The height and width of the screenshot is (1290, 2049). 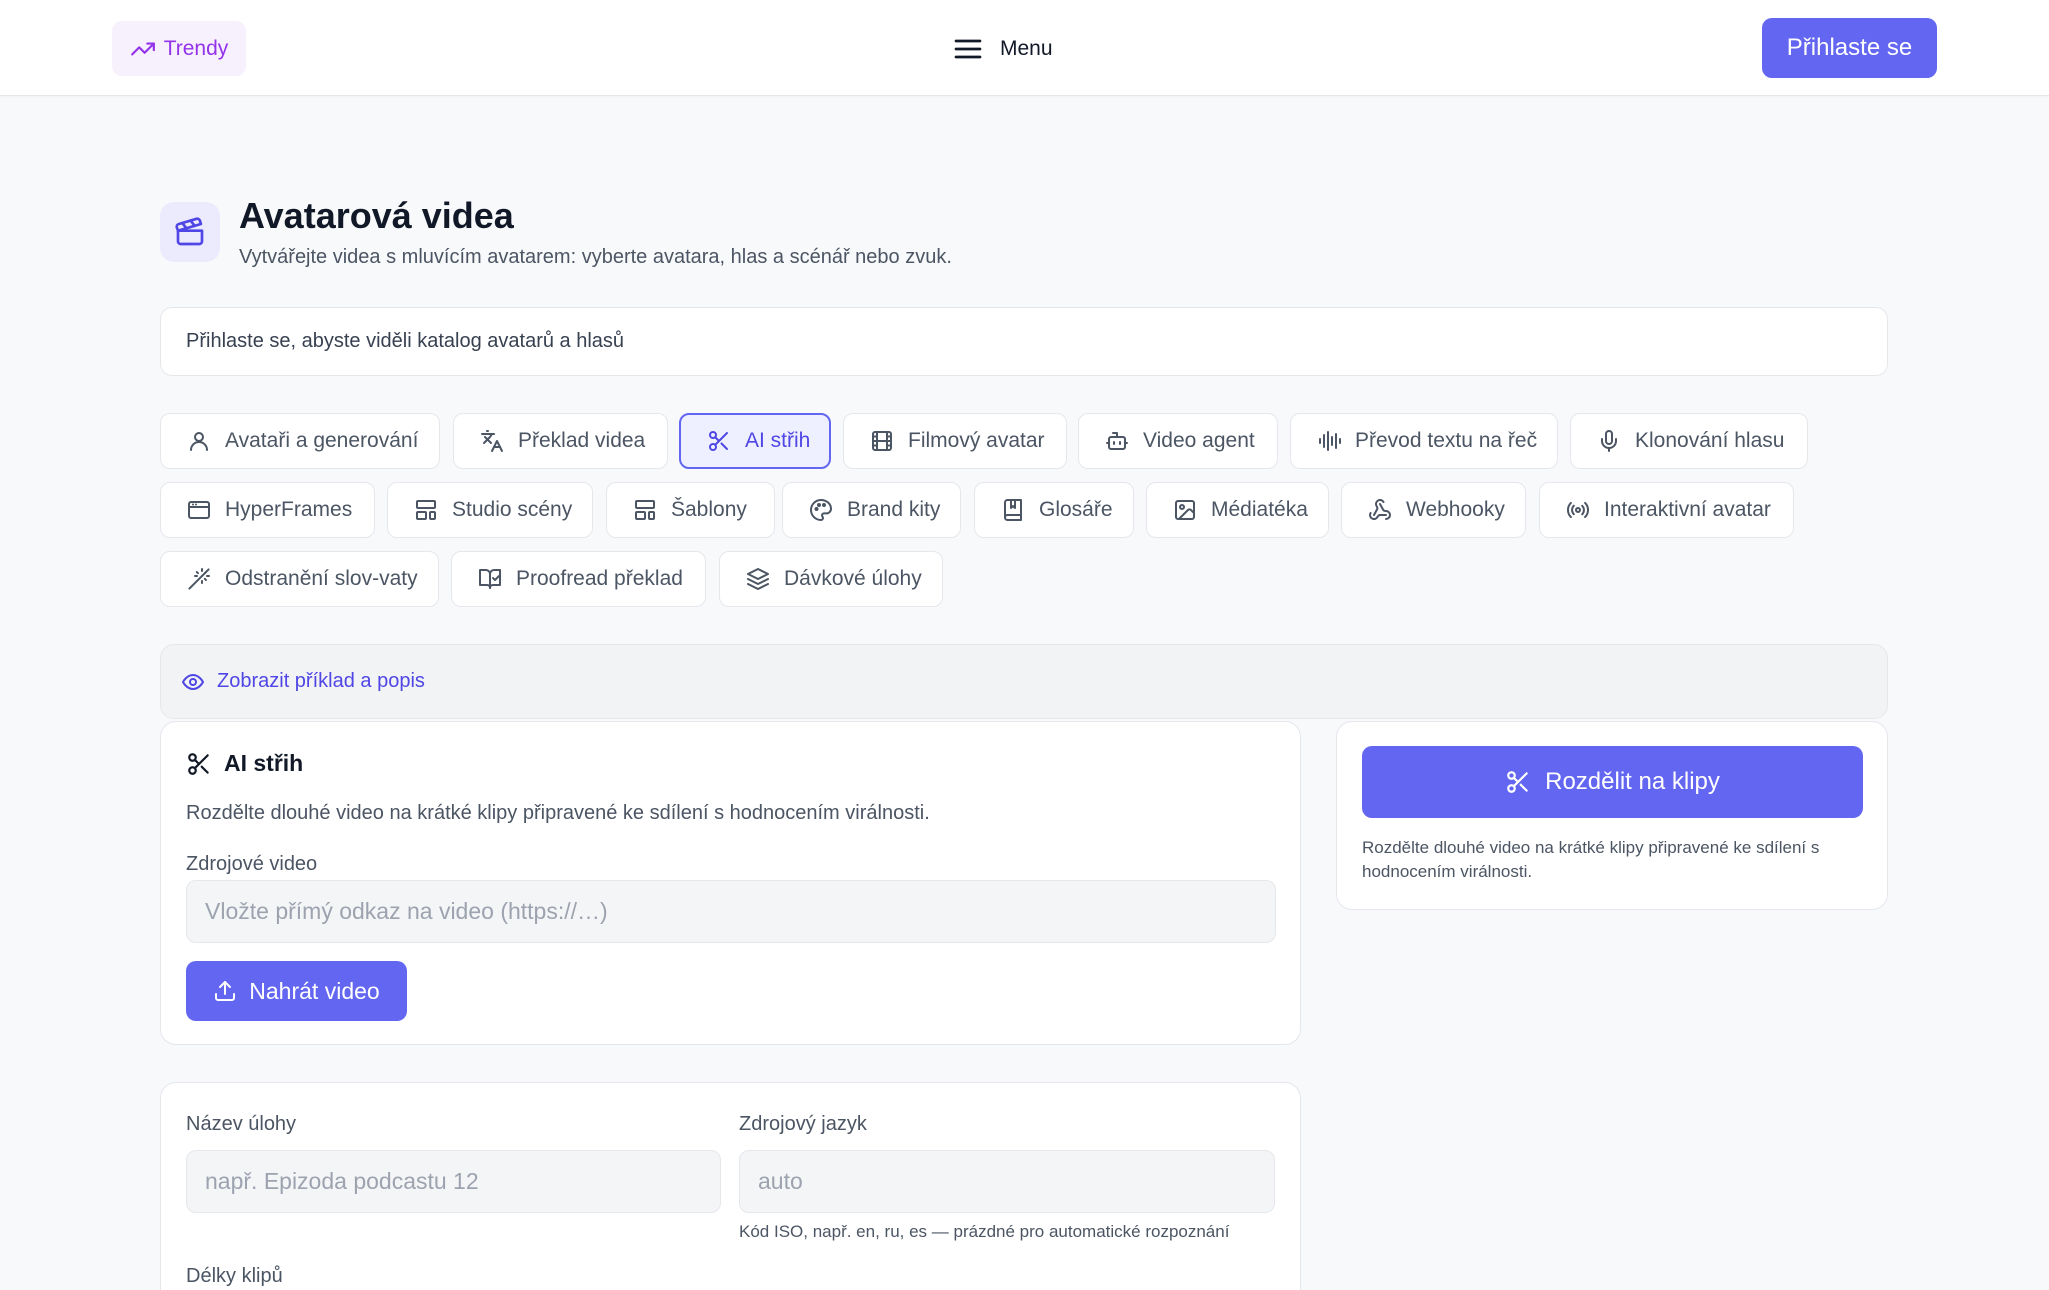 I want to click on layers-icon, so click(x=758, y=579).